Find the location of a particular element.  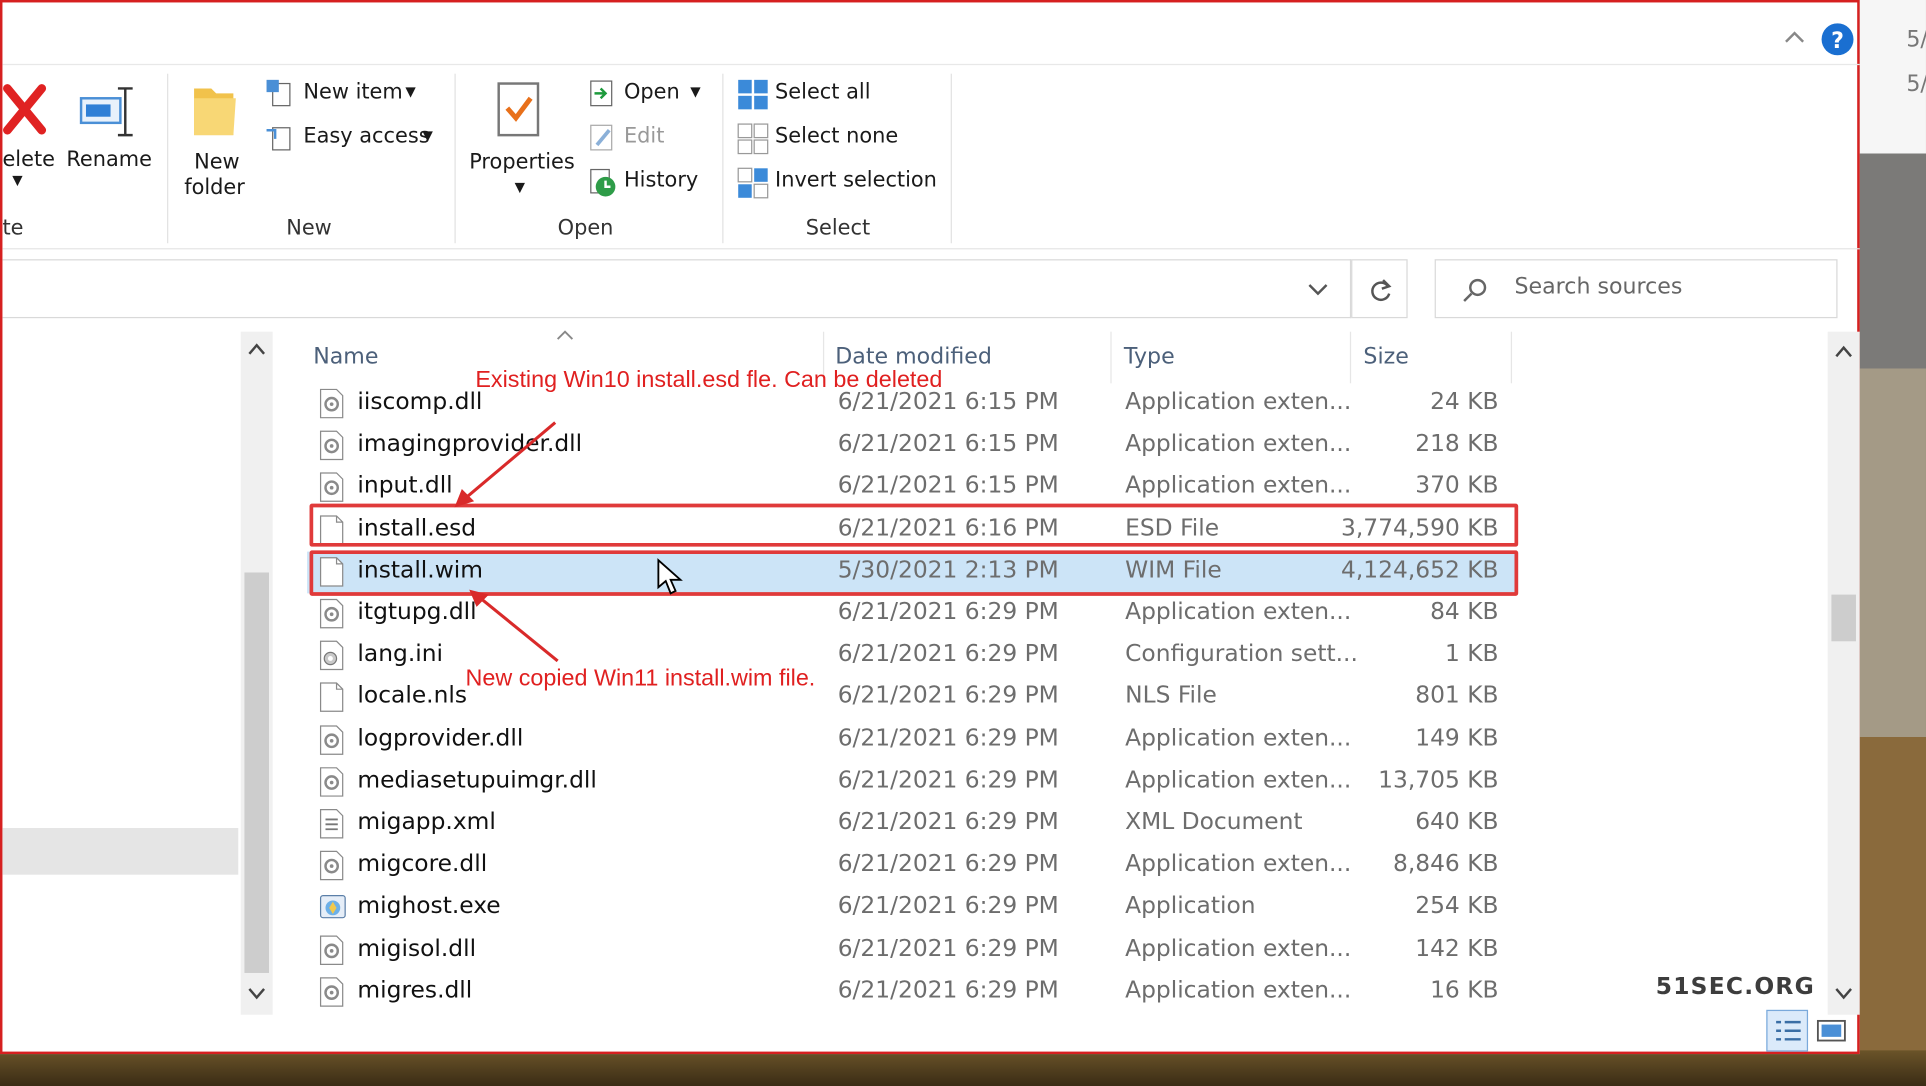

column-header-type: Type is located at coordinates (1149, 357).